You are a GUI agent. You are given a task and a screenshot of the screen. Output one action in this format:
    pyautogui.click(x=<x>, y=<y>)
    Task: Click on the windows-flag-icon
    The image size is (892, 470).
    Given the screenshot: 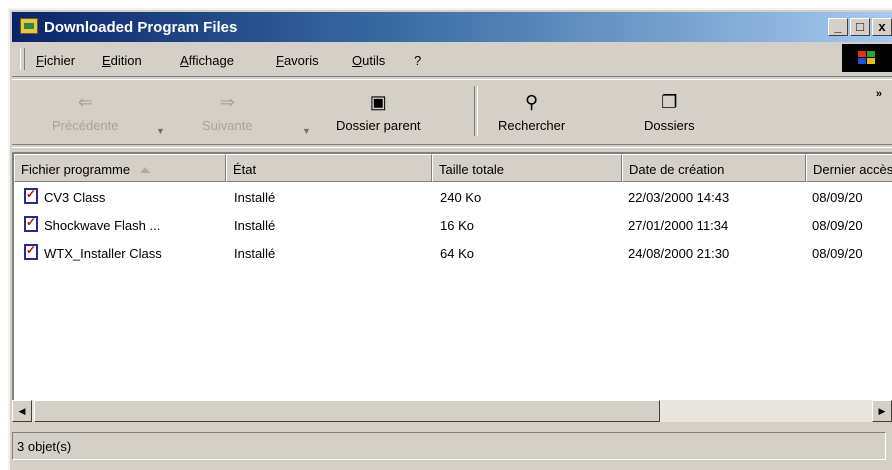 What is the action you would take?
    pyautogui.click(x=867, y=58)
    